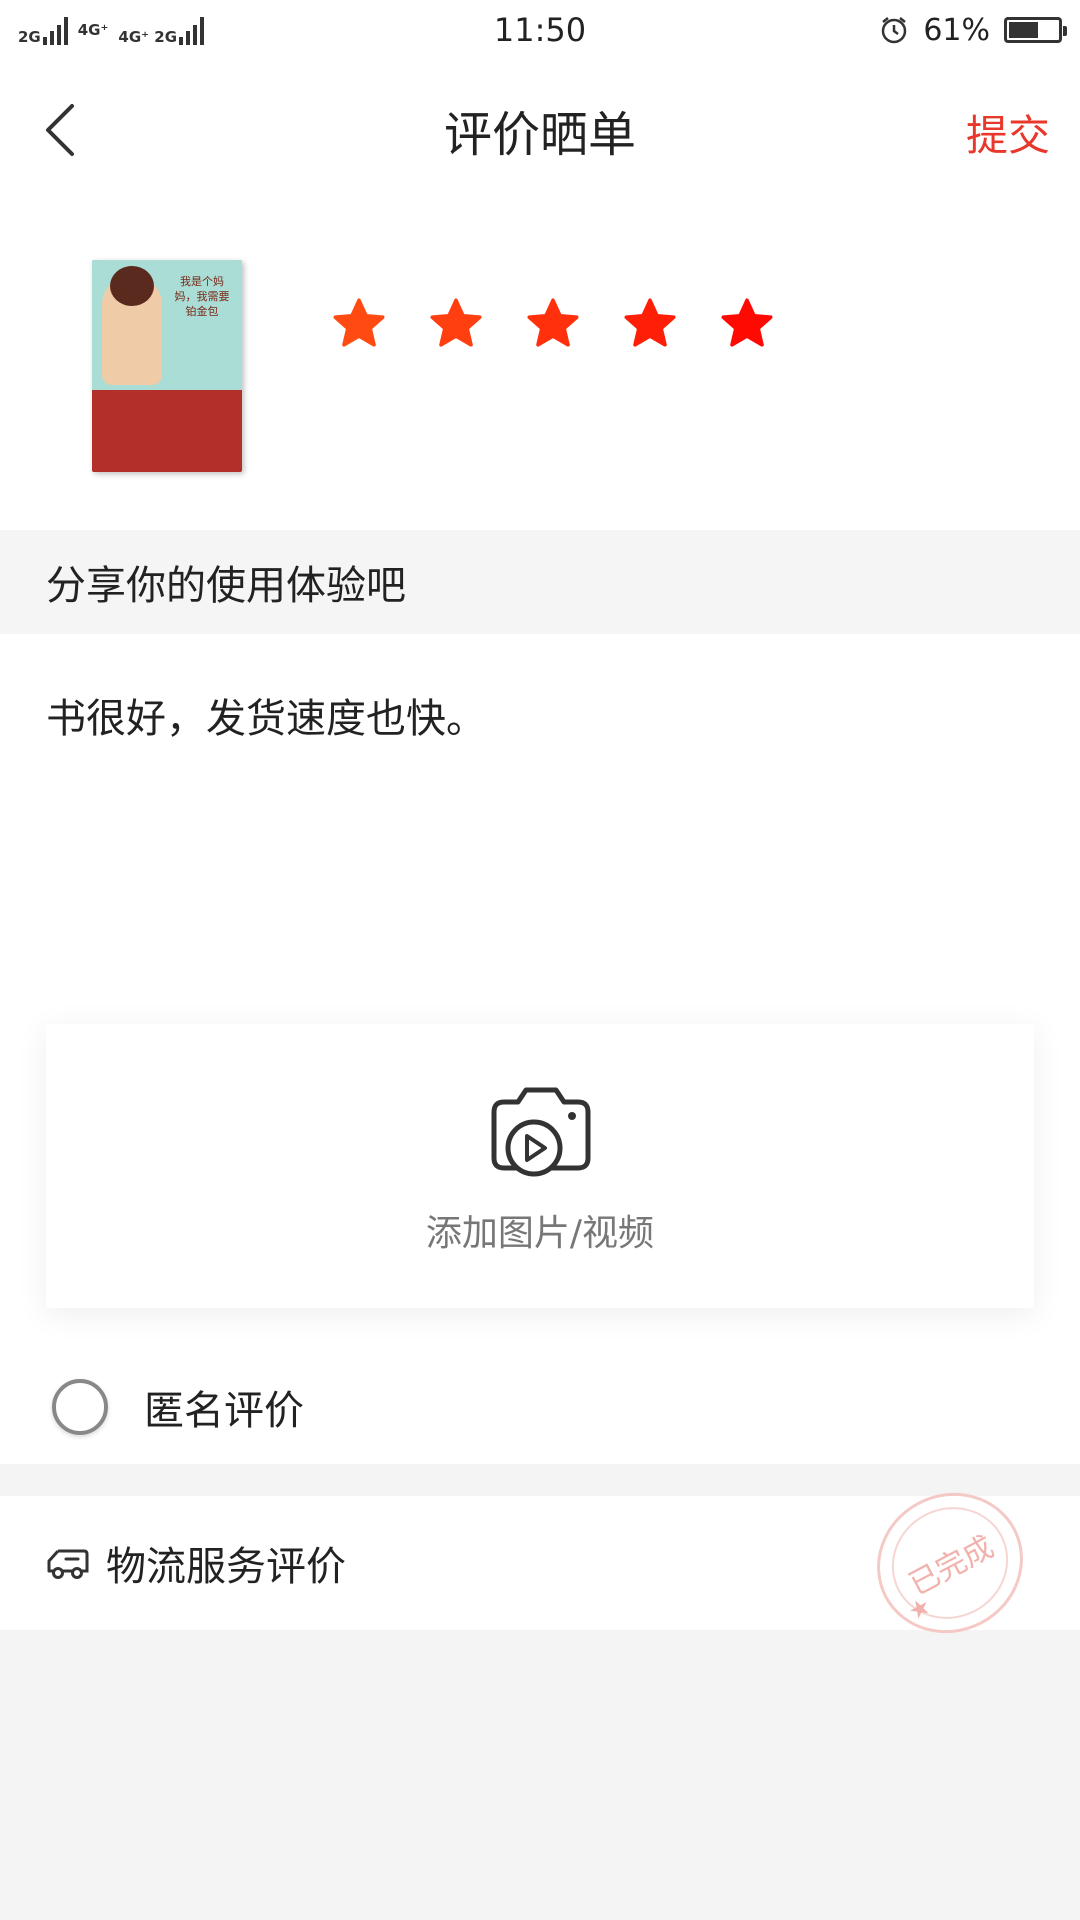 This screenshot has height=1920, width=1080. Describe the element at coordinates (1008, 132) in the screenshot. I see `submit-button: 提交` at that location.